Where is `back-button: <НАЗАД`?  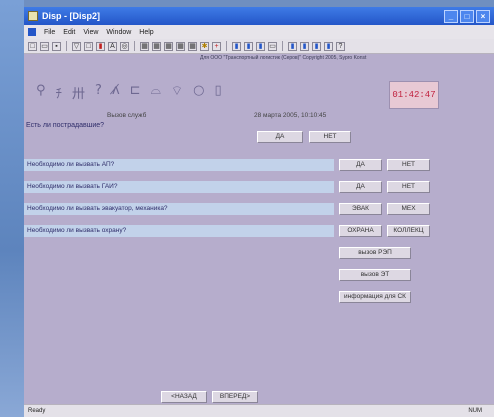 back-button: <НАЗАД is located at coordinates (184, 397).